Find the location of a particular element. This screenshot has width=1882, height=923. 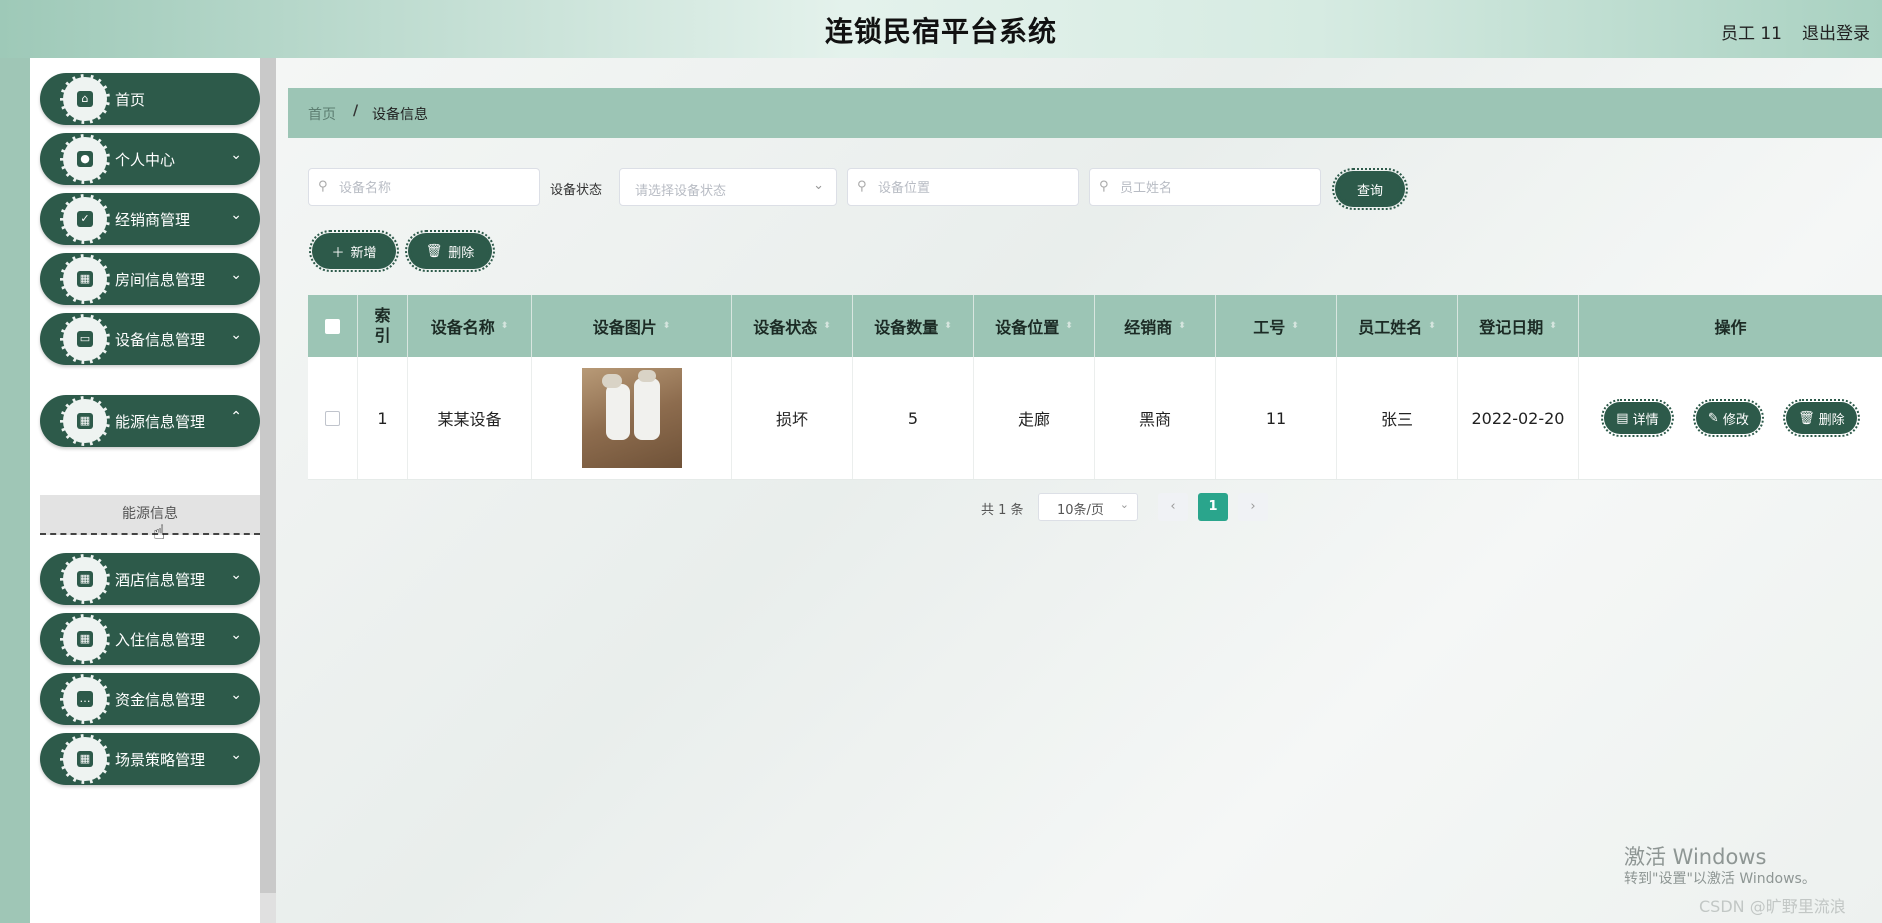

cell-device-image is located at coordinates (632, 418).